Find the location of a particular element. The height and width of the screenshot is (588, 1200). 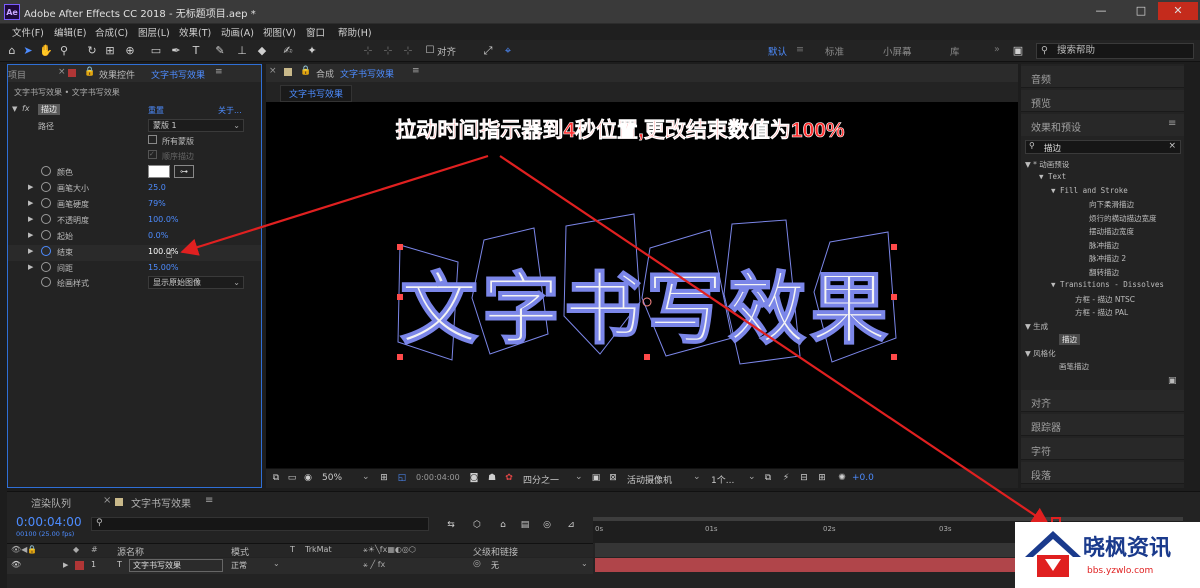

annotation-caption: 拉动时间指示器到4秒位置,更改结束数值为100% is located at coordinates (620, 130).